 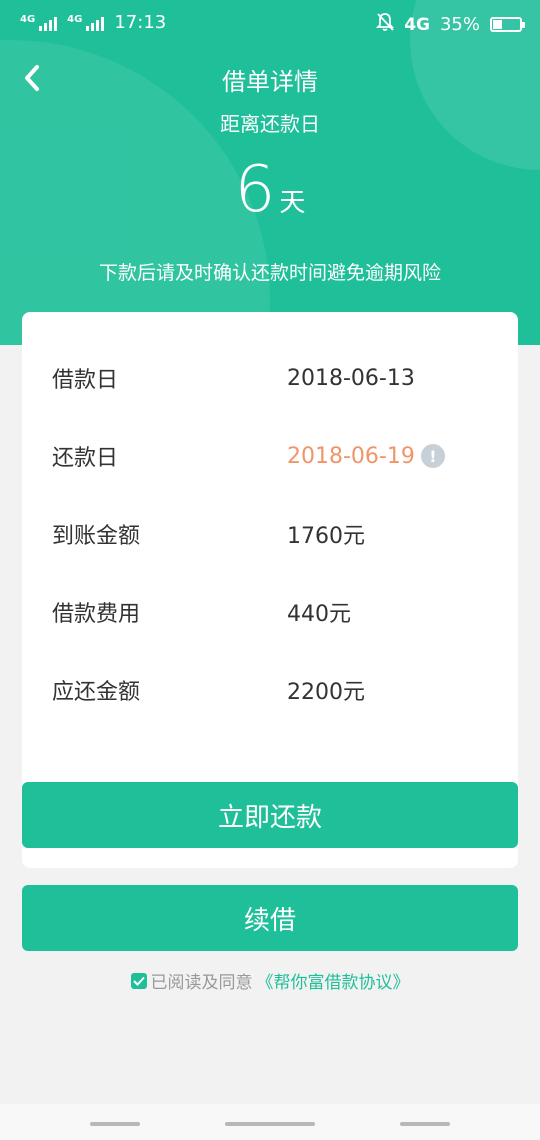 What do you see at coordinates (201, 983) in the screenshot?
I see `agreement-text: 已阅读及同意` at bounding box center [201, 983].